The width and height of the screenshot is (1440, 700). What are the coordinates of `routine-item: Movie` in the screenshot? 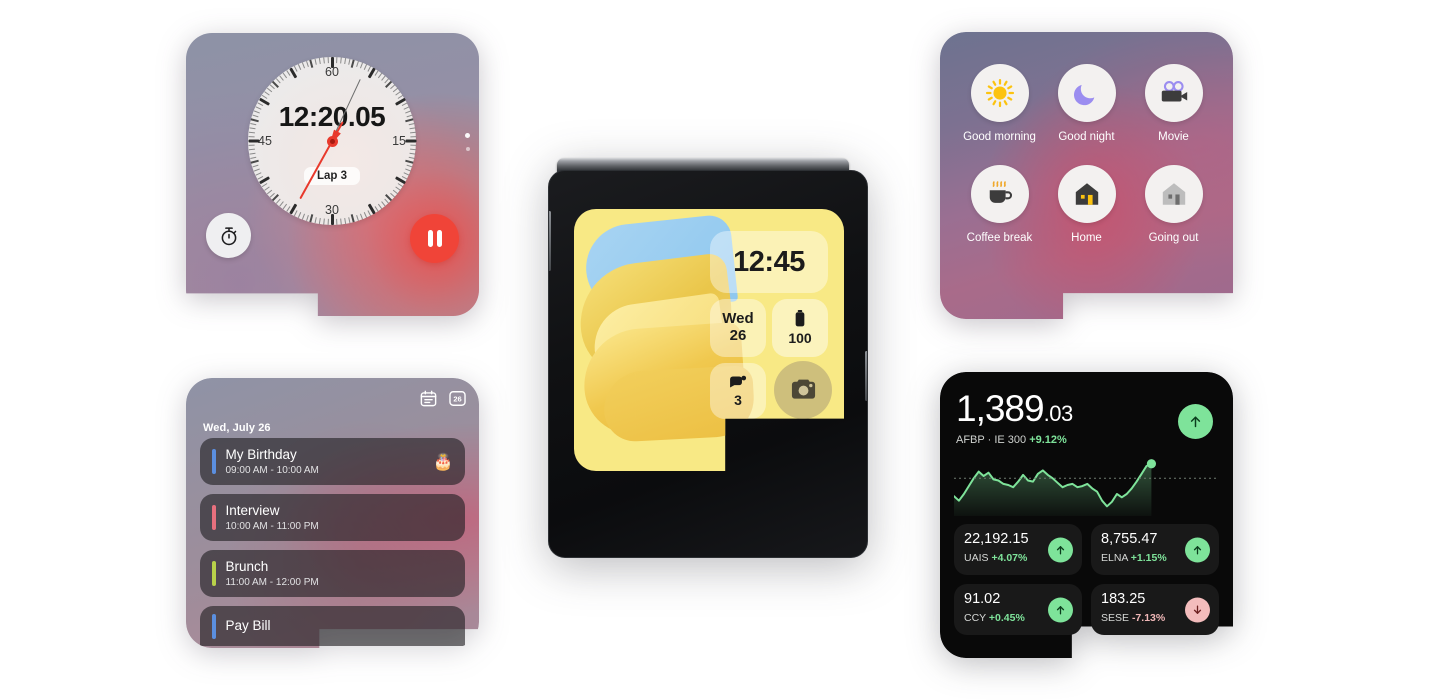 It's located at (1173, 103).